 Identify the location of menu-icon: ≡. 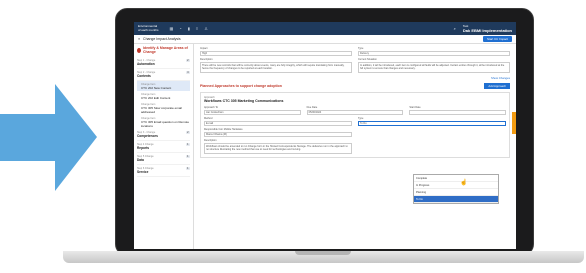
(139, 39).